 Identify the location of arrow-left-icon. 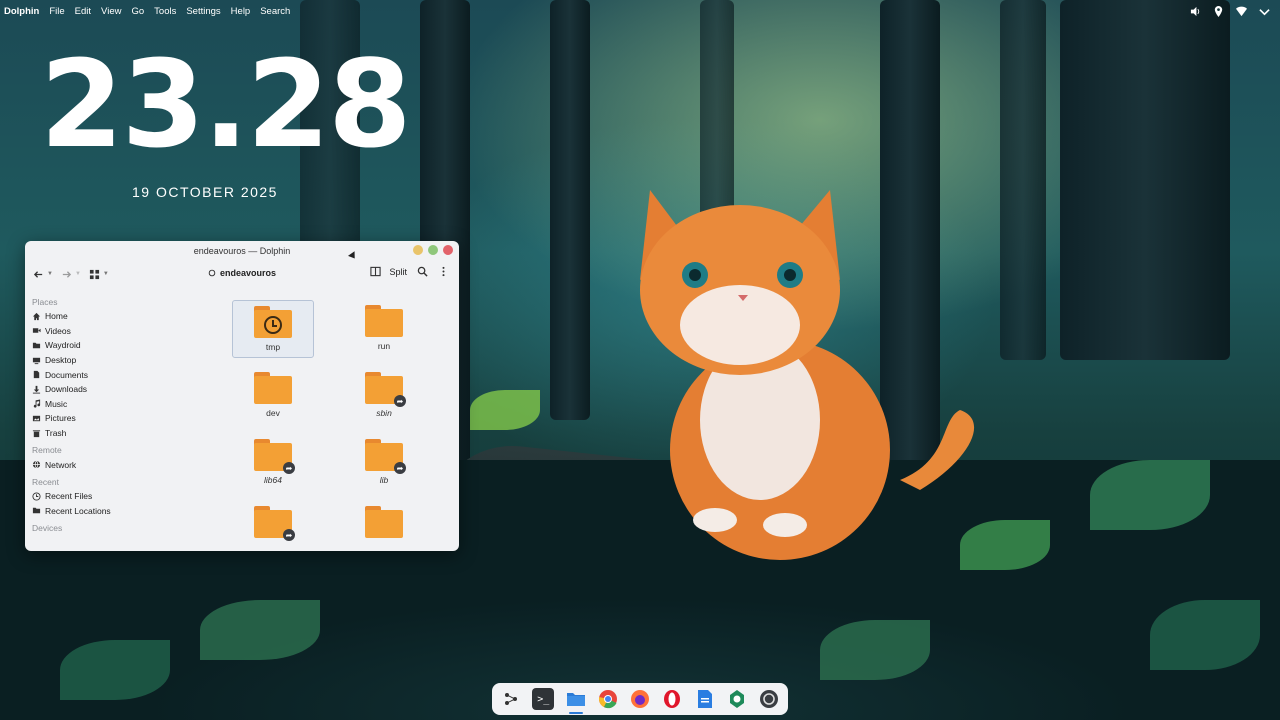
(38, 274).